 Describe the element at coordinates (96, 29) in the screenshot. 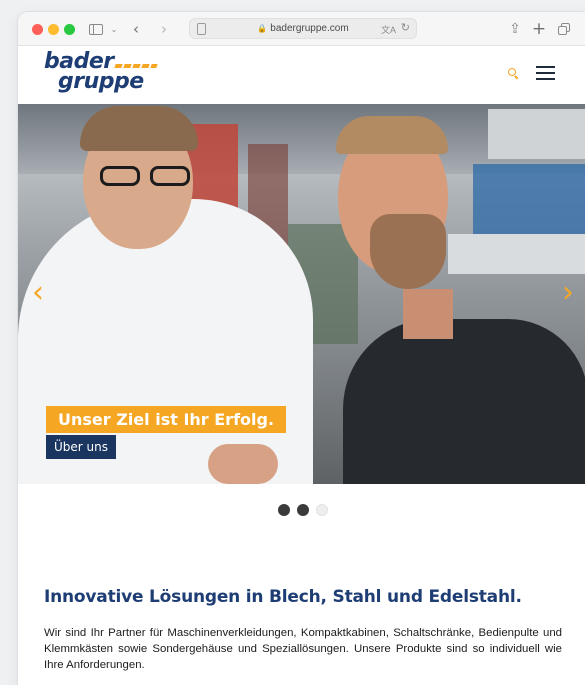

I see `sidebar-toggle-icon` at that location.